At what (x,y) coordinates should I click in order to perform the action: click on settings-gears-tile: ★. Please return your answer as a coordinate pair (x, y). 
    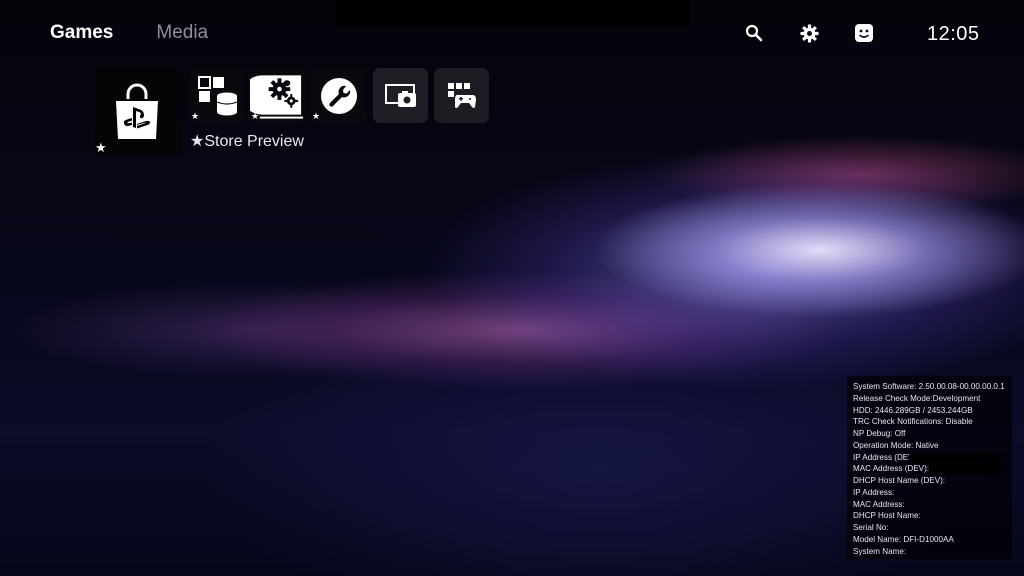
    Looking at the image, I should click on (277, 95).